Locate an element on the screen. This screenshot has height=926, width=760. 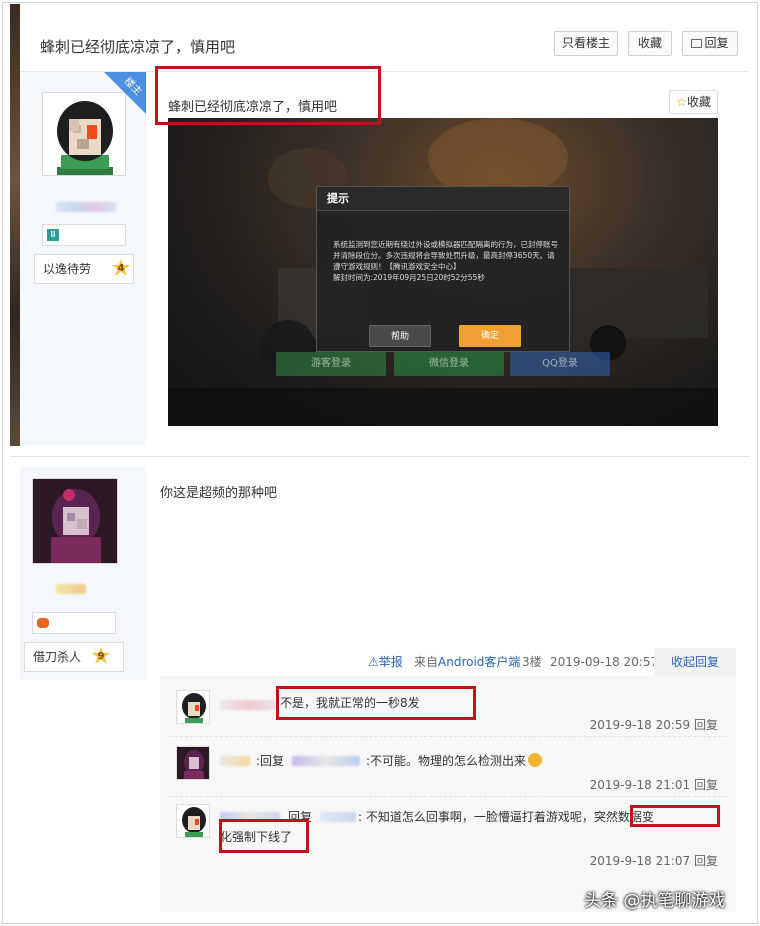
level-star-icon: 4 is located at coordinates (121, 267).